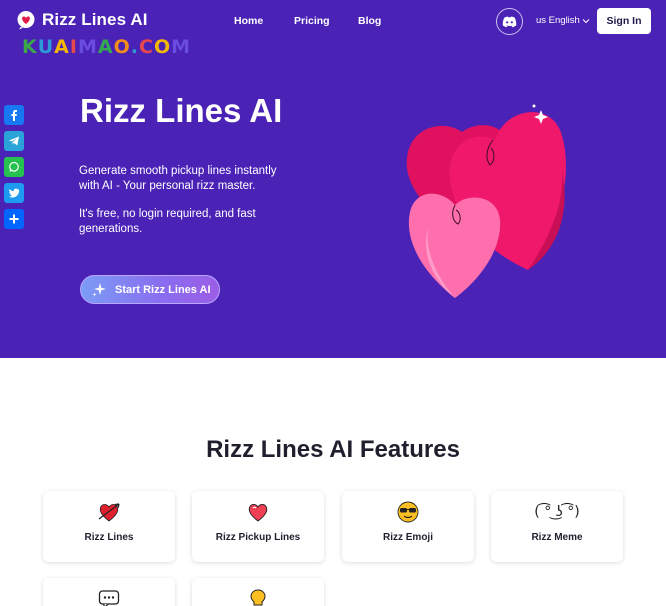 Image resolution: width=666 pixels, height=606 pixels. I want to click on share-bar, so click(14, 167).